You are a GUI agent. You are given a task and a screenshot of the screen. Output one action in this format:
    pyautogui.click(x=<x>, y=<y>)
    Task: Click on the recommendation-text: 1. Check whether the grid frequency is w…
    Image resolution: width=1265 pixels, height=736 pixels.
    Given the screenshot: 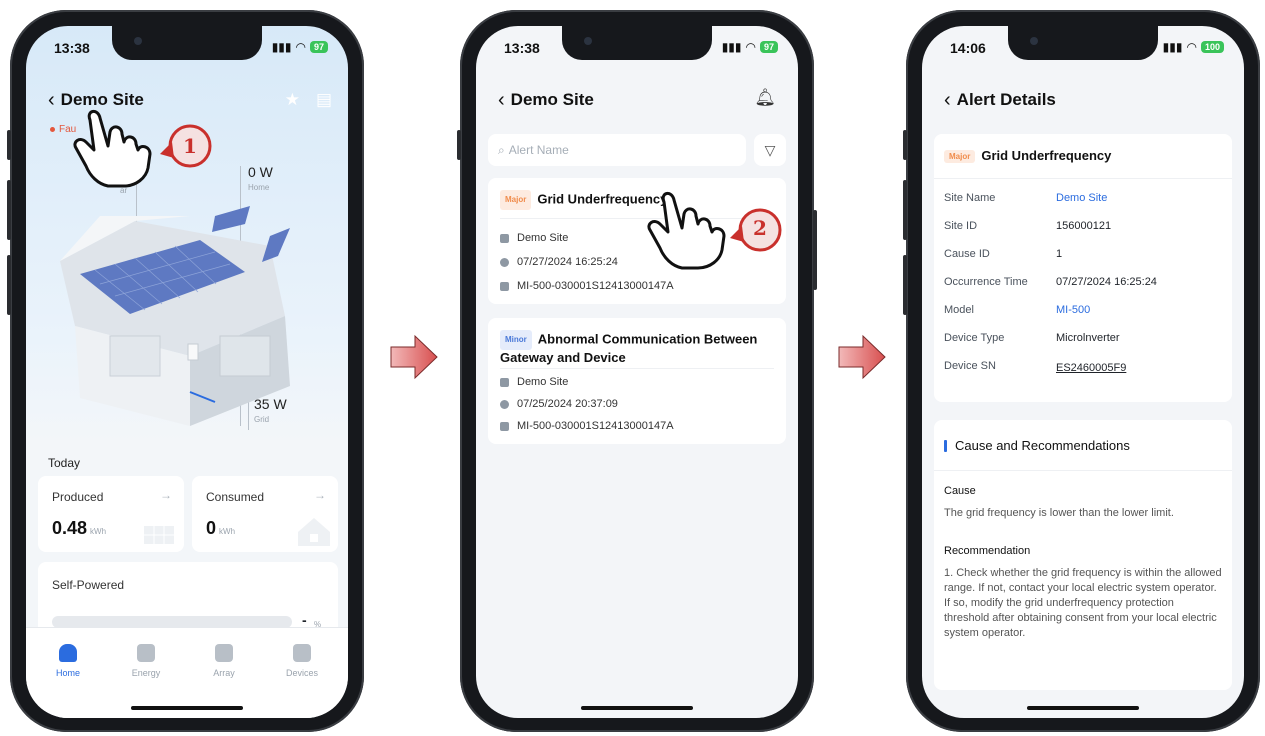 What is the action you would take?
    pyautogui.click(x=1083, y=603)
    